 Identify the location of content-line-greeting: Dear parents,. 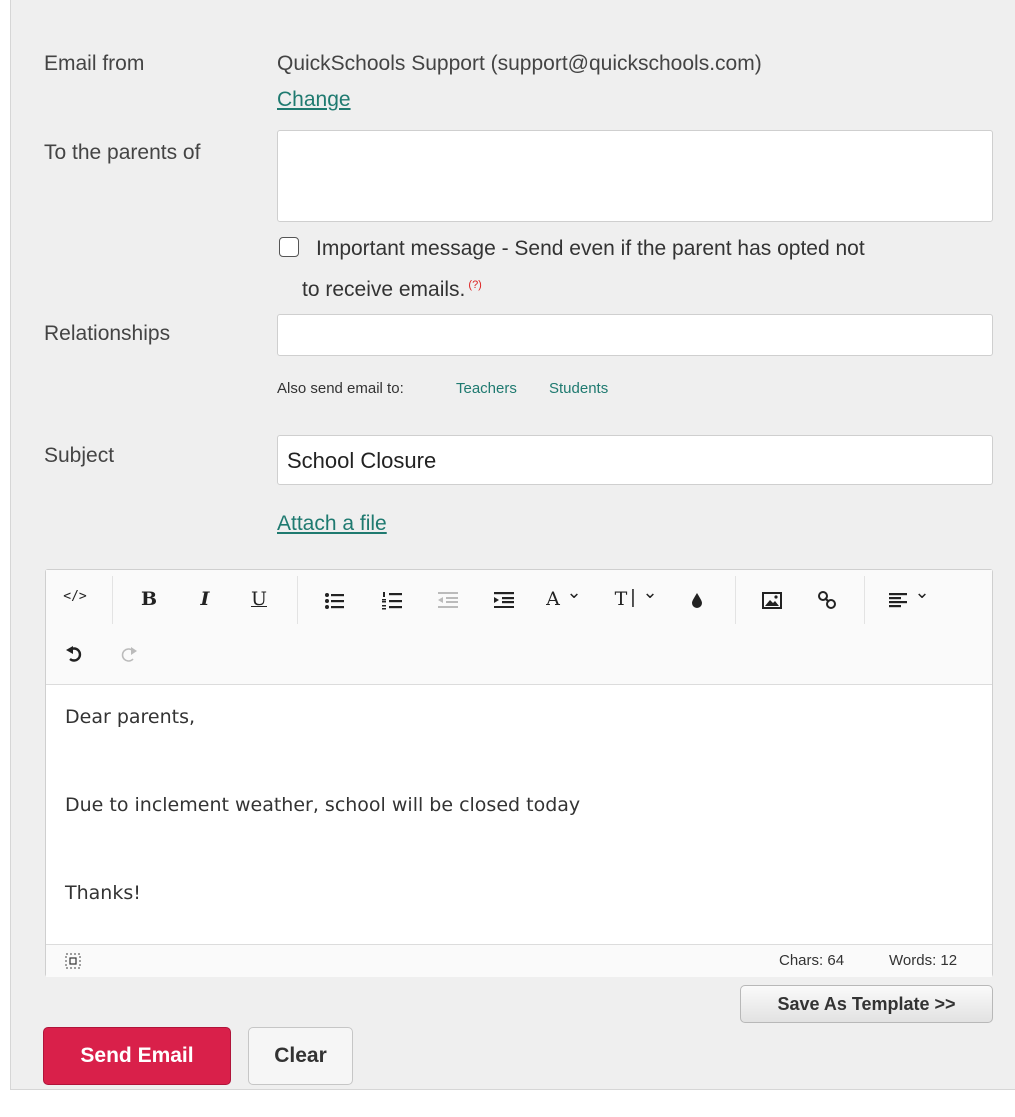
(130, 717).